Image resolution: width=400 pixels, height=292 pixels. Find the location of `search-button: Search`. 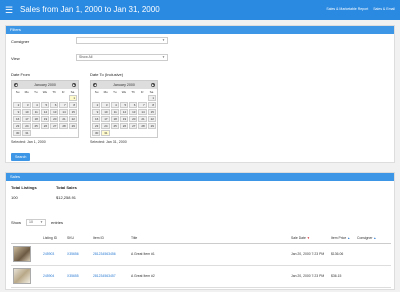

search-button: Search is located at coordinates (21, 157).